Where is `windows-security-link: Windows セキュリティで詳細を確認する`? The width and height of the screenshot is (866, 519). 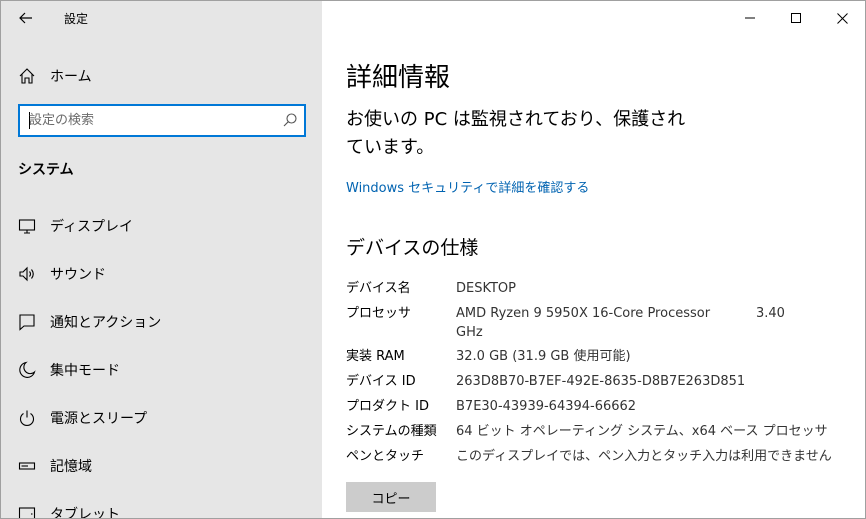
windows-security-link: Windows セキュリティで詳細を確認する is located at coordinates (467, 186).